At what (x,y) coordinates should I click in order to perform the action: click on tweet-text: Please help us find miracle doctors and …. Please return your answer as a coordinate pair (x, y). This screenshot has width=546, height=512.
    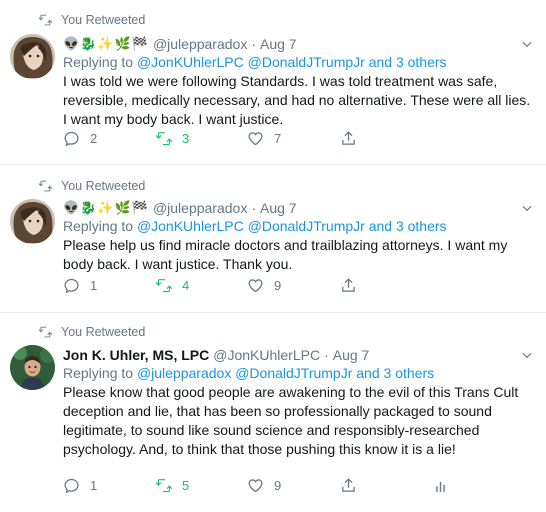
    Looking at the image, I should click on (285, 254).